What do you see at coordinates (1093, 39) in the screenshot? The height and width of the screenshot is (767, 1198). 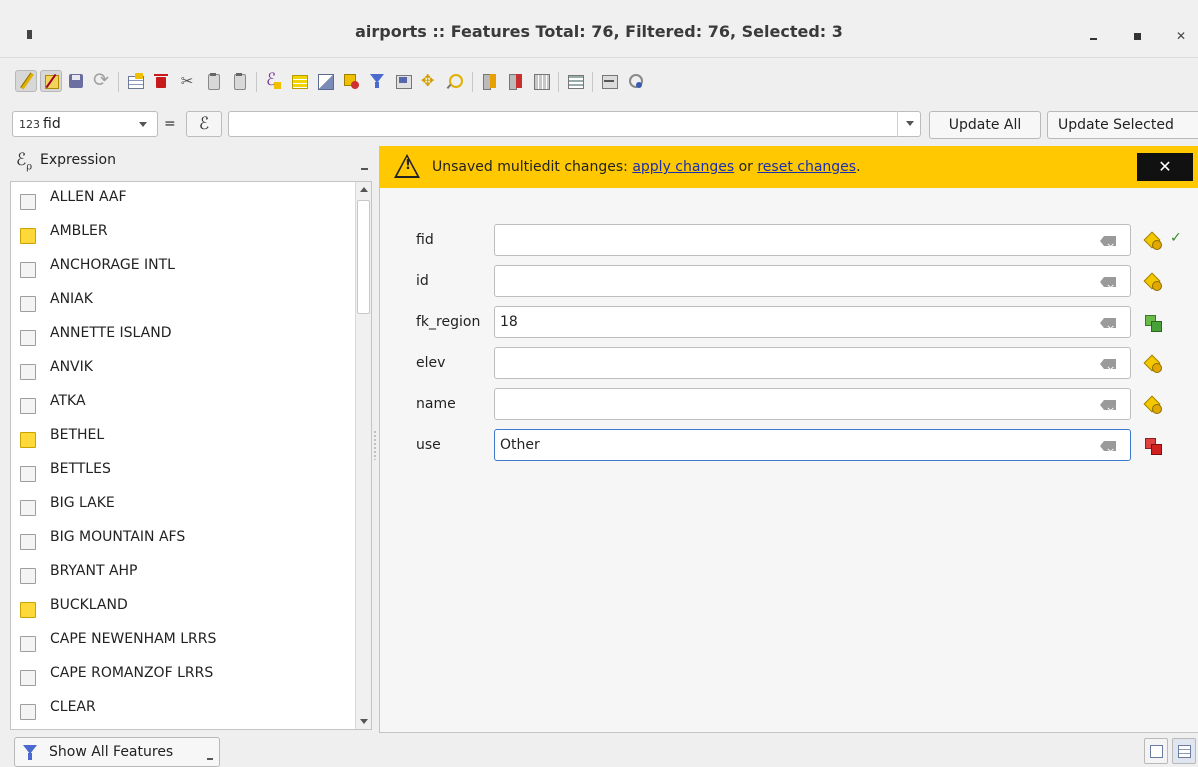 I see `minimize-icon` at bounding box center [1093, 39].